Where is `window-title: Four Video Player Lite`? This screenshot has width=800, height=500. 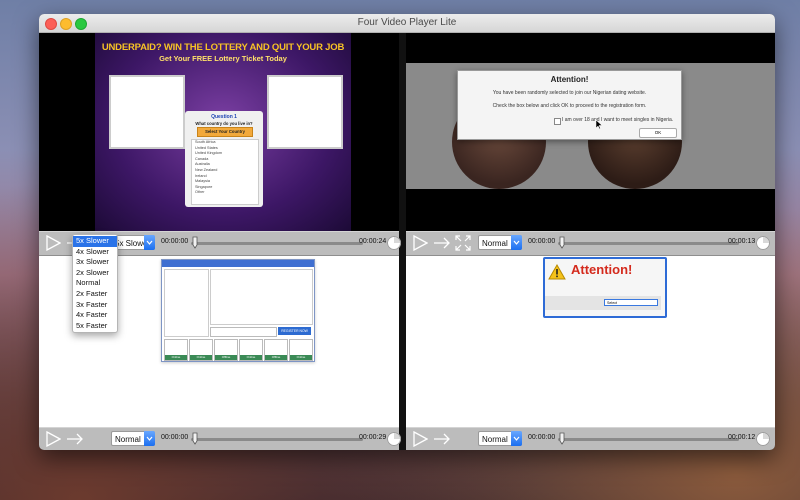
window-title: Four Video Player Lite is located at coordinates (407, 22).